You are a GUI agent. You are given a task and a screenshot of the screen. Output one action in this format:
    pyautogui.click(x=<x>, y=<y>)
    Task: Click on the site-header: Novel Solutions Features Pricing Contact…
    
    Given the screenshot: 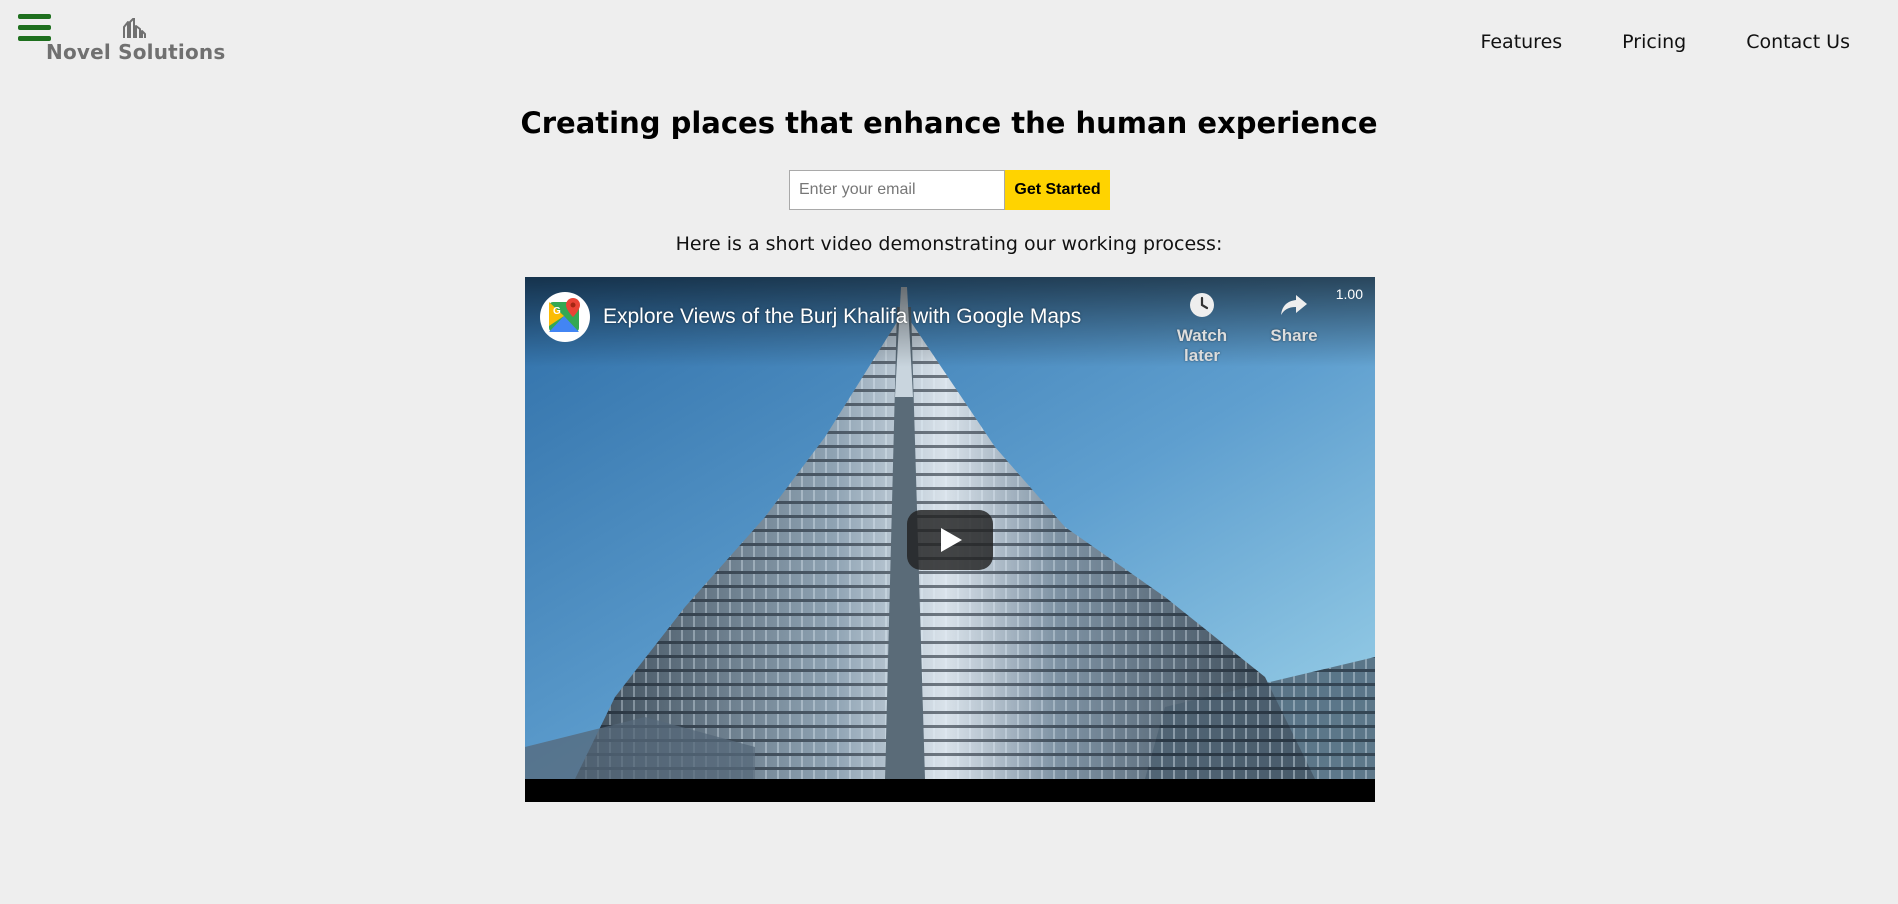 What is the action you would take?
    pyautogui.click(x=949, y=45)
    